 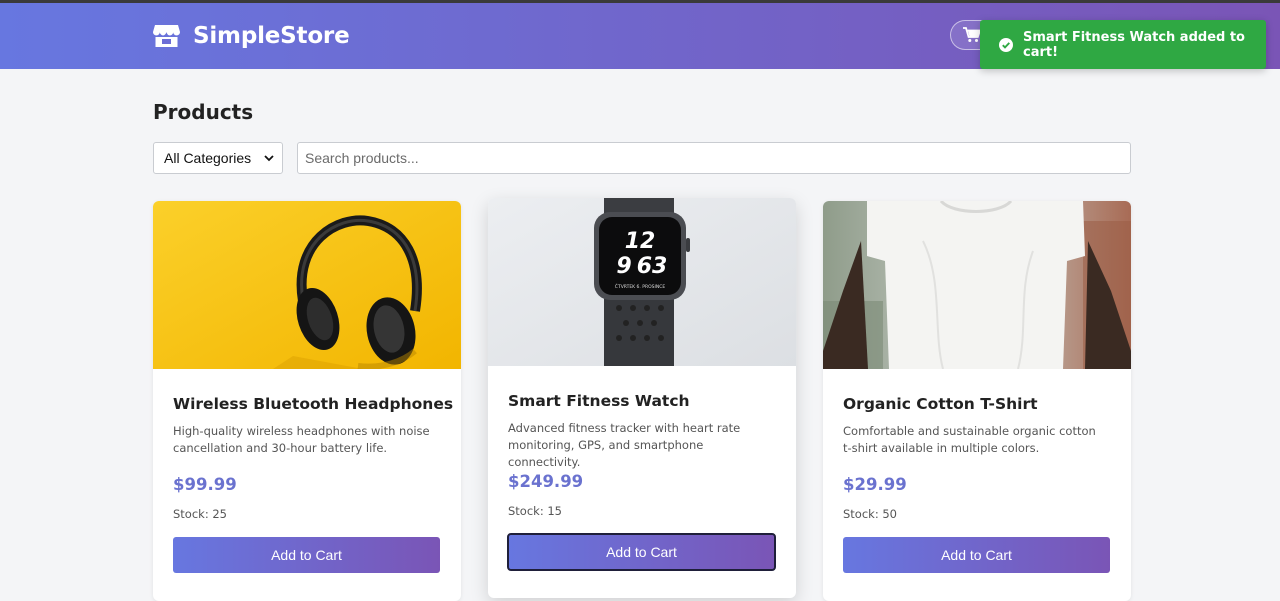 I want to click on product-image-tshirt, so click(x=977, y=285).